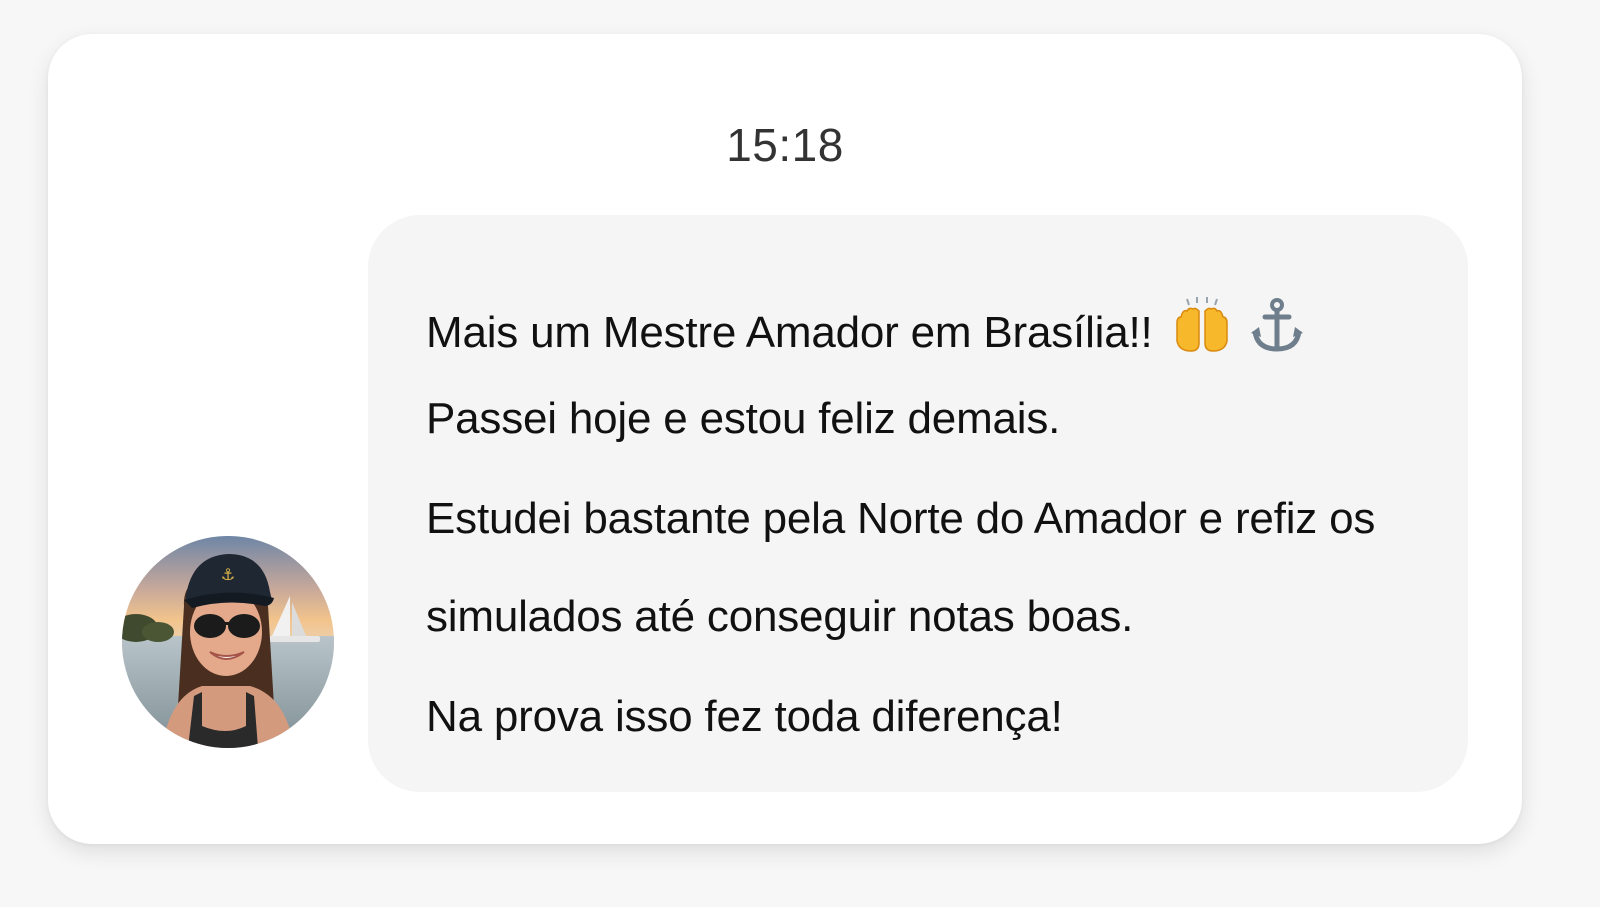  I want to click on anchor-icon, so click(1277, 325).